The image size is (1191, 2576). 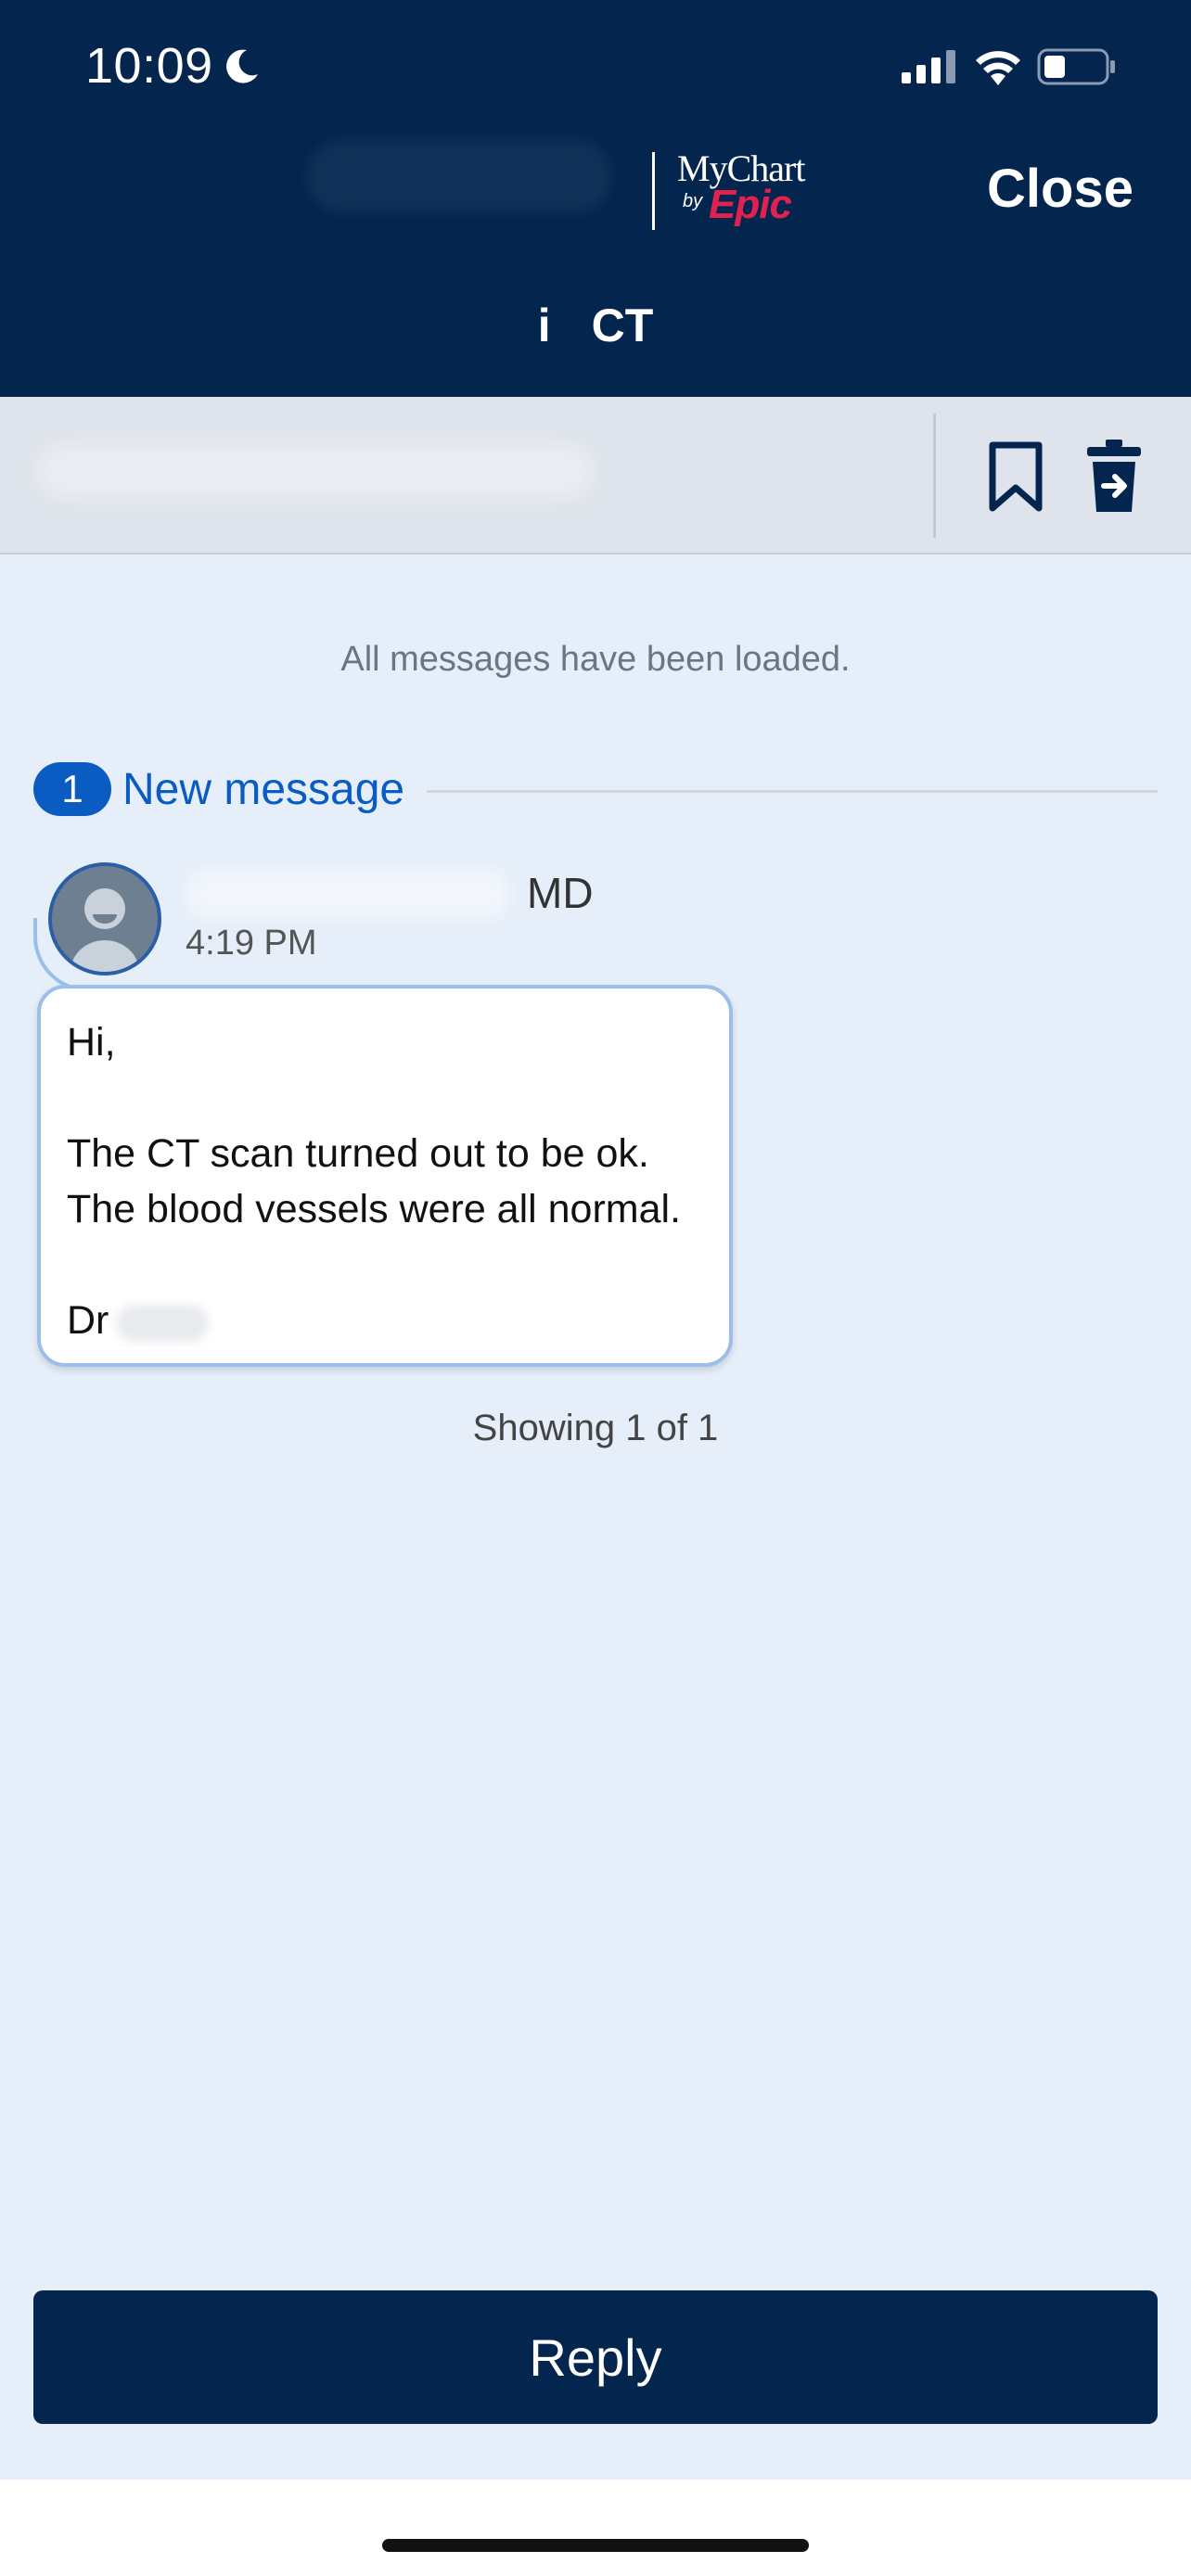 What do you see at coordinates (251, 943) in the screenshot?
I see `message-time: 4:19 PM` at bounding box center [251, 943].